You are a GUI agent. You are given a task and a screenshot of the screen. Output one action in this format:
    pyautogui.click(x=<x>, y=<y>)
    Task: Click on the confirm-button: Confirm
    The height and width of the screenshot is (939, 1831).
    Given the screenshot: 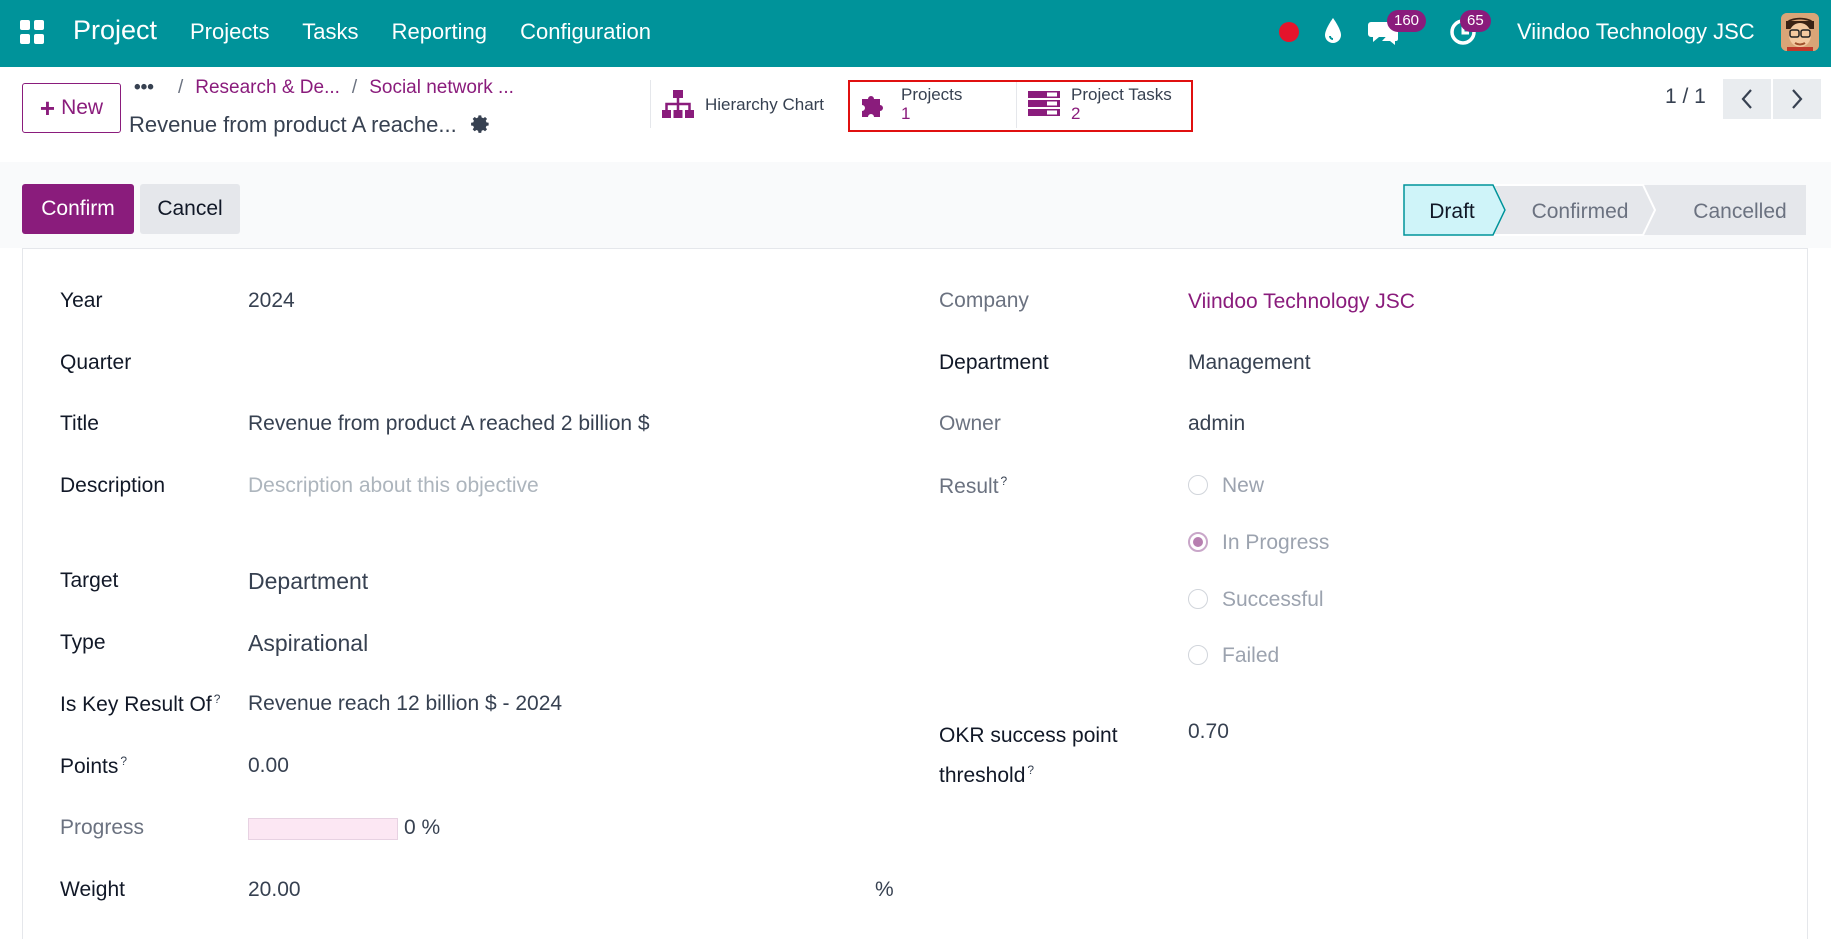 What is the action you would take?
    pyautogui.click(x=78, y=209)
    